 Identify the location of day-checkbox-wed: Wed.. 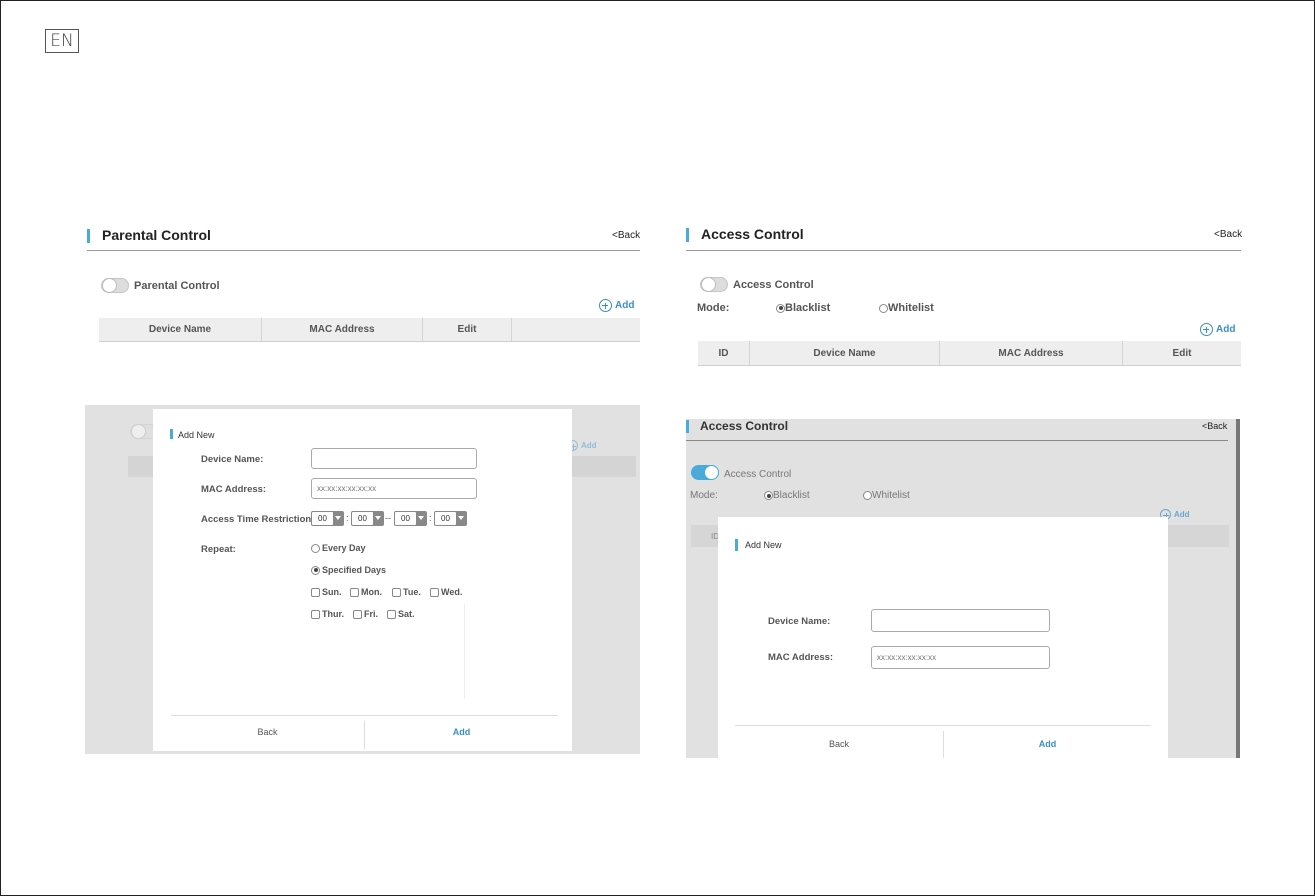
(446, 592).